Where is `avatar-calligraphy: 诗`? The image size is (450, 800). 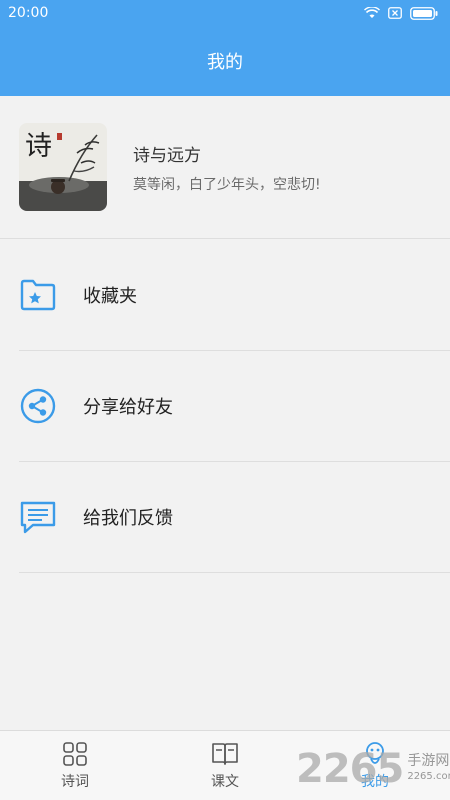 avatar-calligraphy: 诗 is located at coordinates (38, 146).